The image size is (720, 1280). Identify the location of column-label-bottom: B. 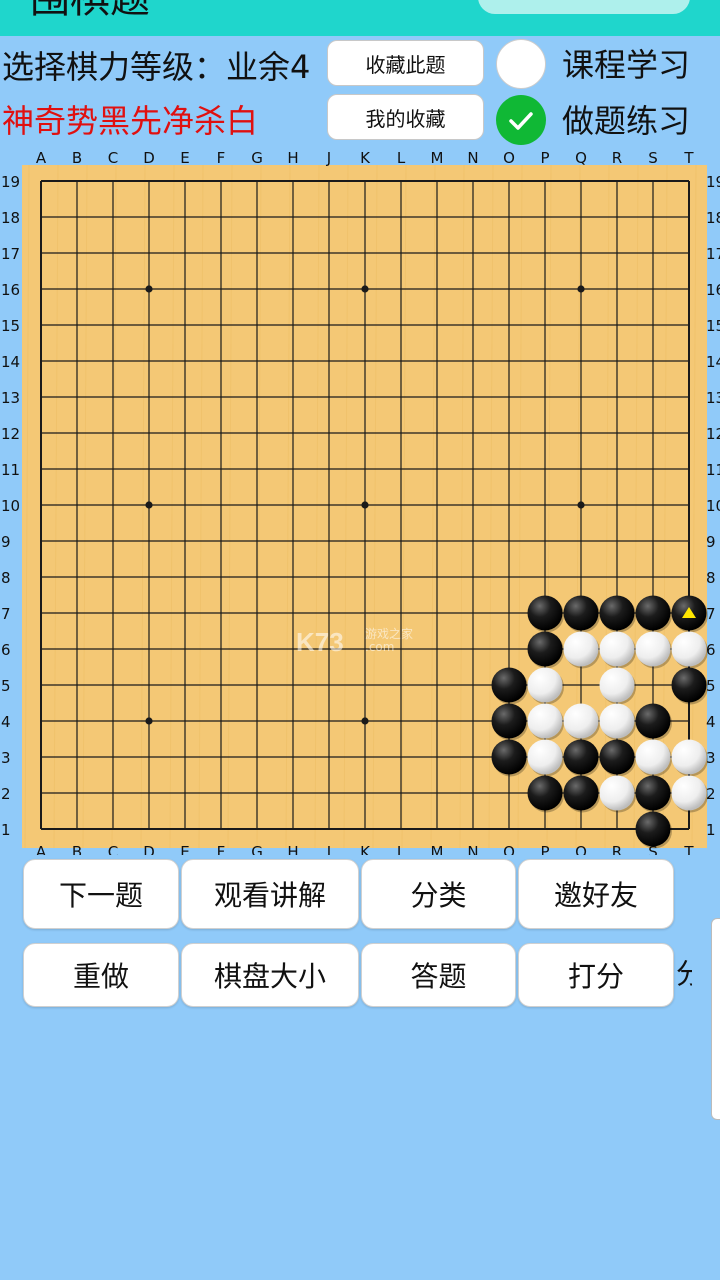
(77, 849).